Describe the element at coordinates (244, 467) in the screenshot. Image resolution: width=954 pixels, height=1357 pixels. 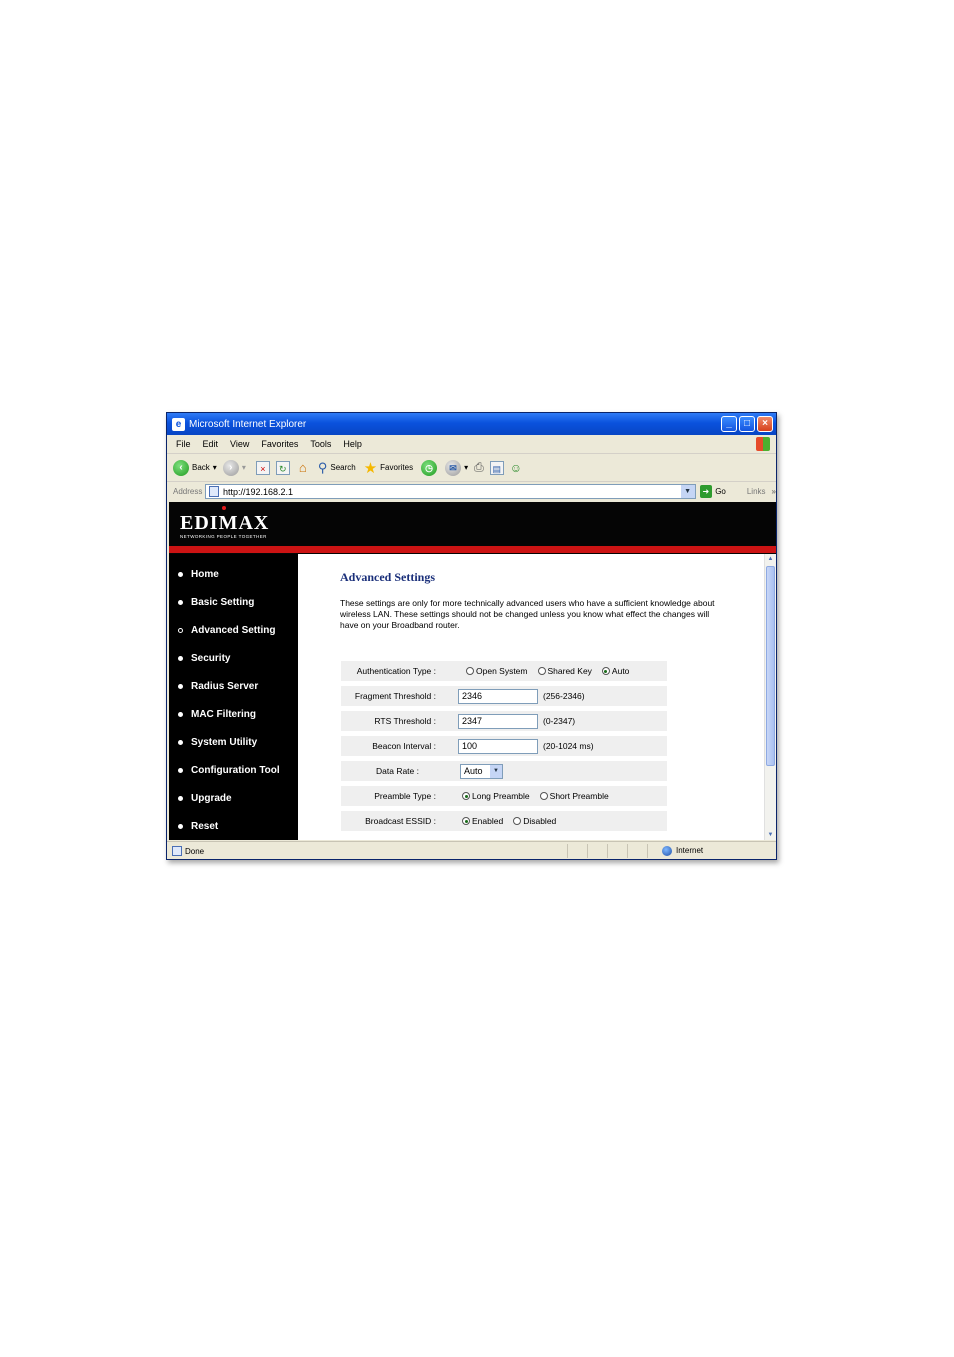
I see `forward-dropdown-icon: ▾` at that location.